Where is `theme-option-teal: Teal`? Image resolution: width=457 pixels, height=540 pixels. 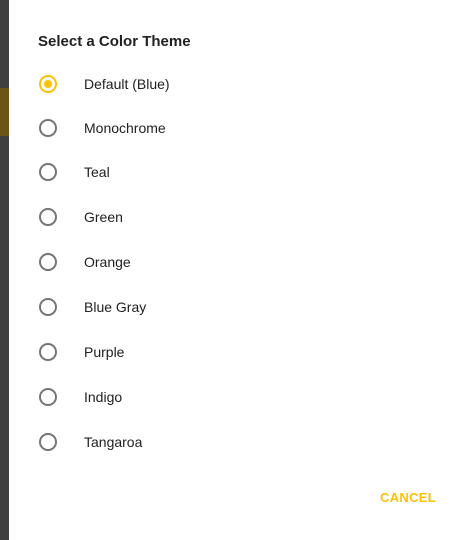 theme-option-teal: Teal is located at coordinates (233, 172).